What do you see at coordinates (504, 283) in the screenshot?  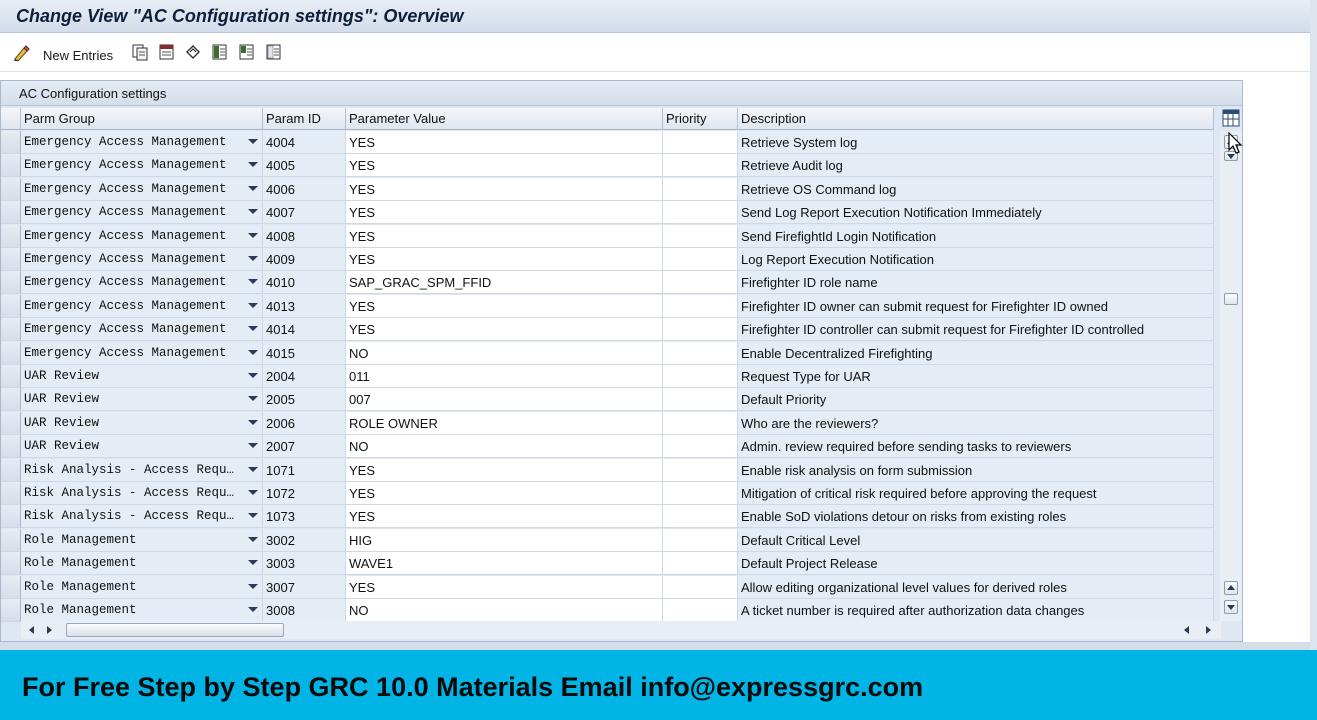 I see `parameter-value-input: SAP_GRAC_SPM_FFID` at bounding box center [504, 283].